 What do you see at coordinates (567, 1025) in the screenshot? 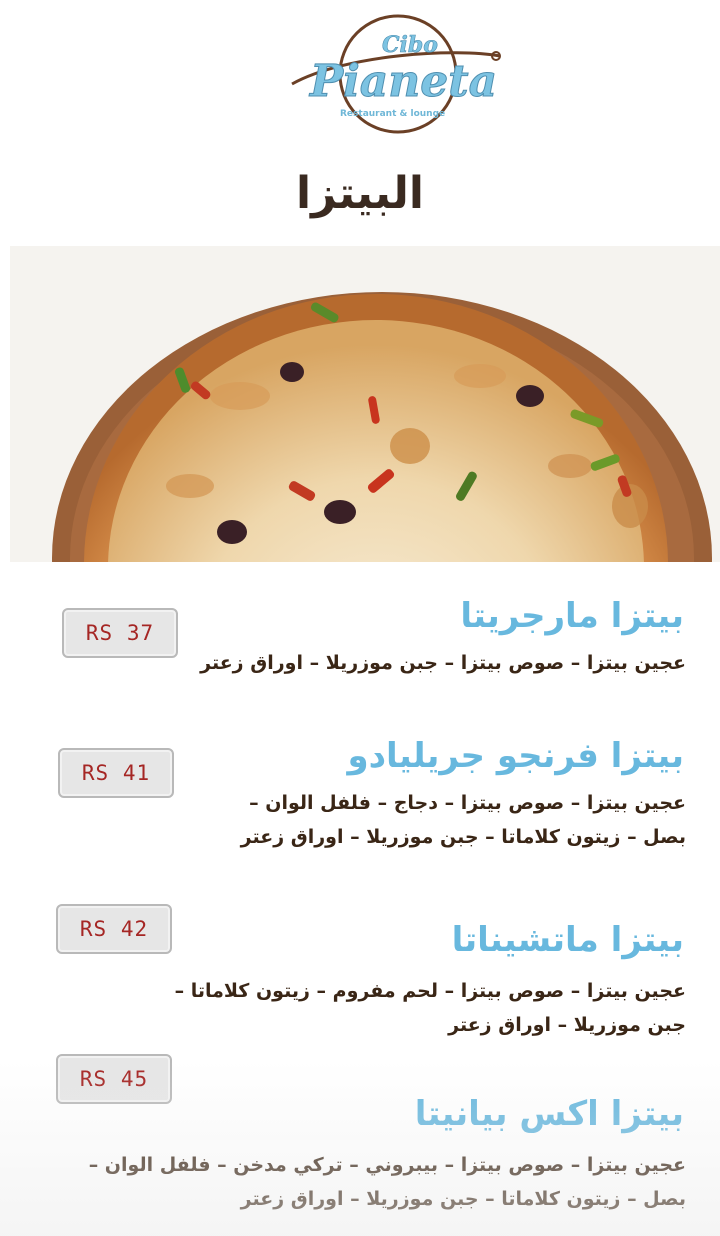
I see `item-description-line: جبن موزريلا – اوراق زعتر` at bounding box center [567, 1025].